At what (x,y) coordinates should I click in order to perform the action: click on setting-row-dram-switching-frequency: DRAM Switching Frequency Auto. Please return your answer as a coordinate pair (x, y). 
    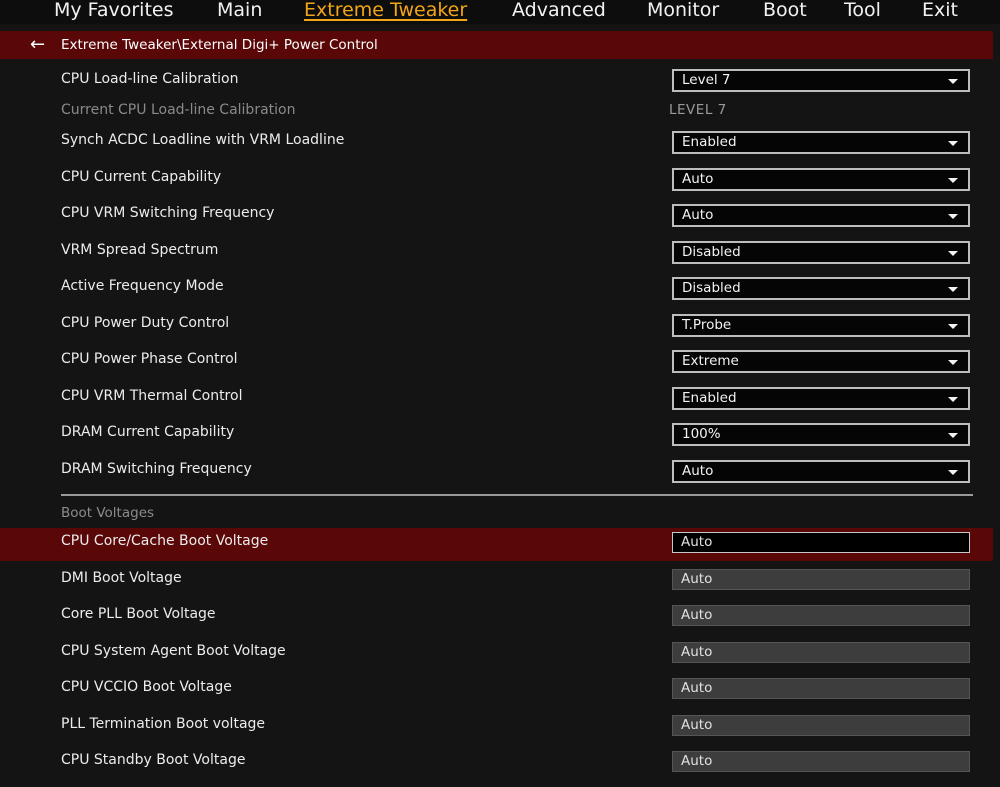
    Looking at the image, I should click on (496, 471).